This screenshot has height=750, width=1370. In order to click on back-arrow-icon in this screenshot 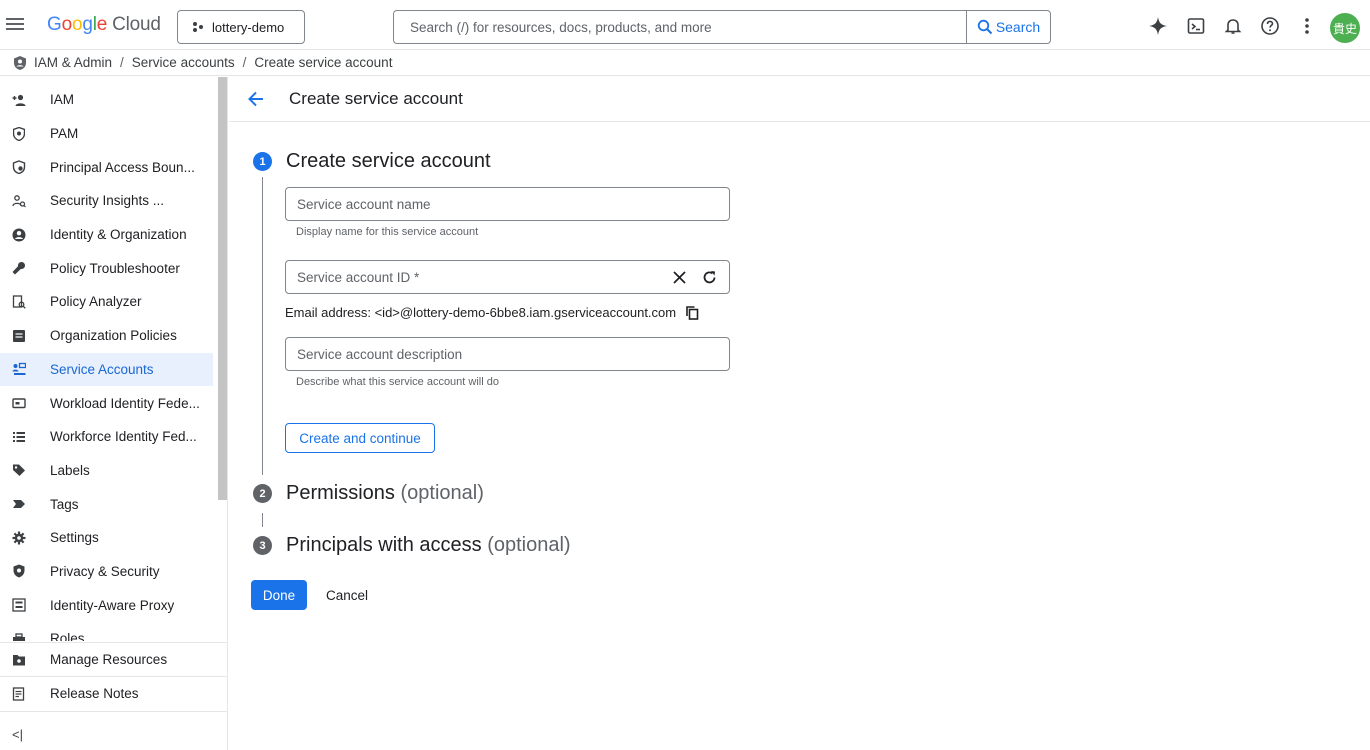, I will do `click(256, 100)`.